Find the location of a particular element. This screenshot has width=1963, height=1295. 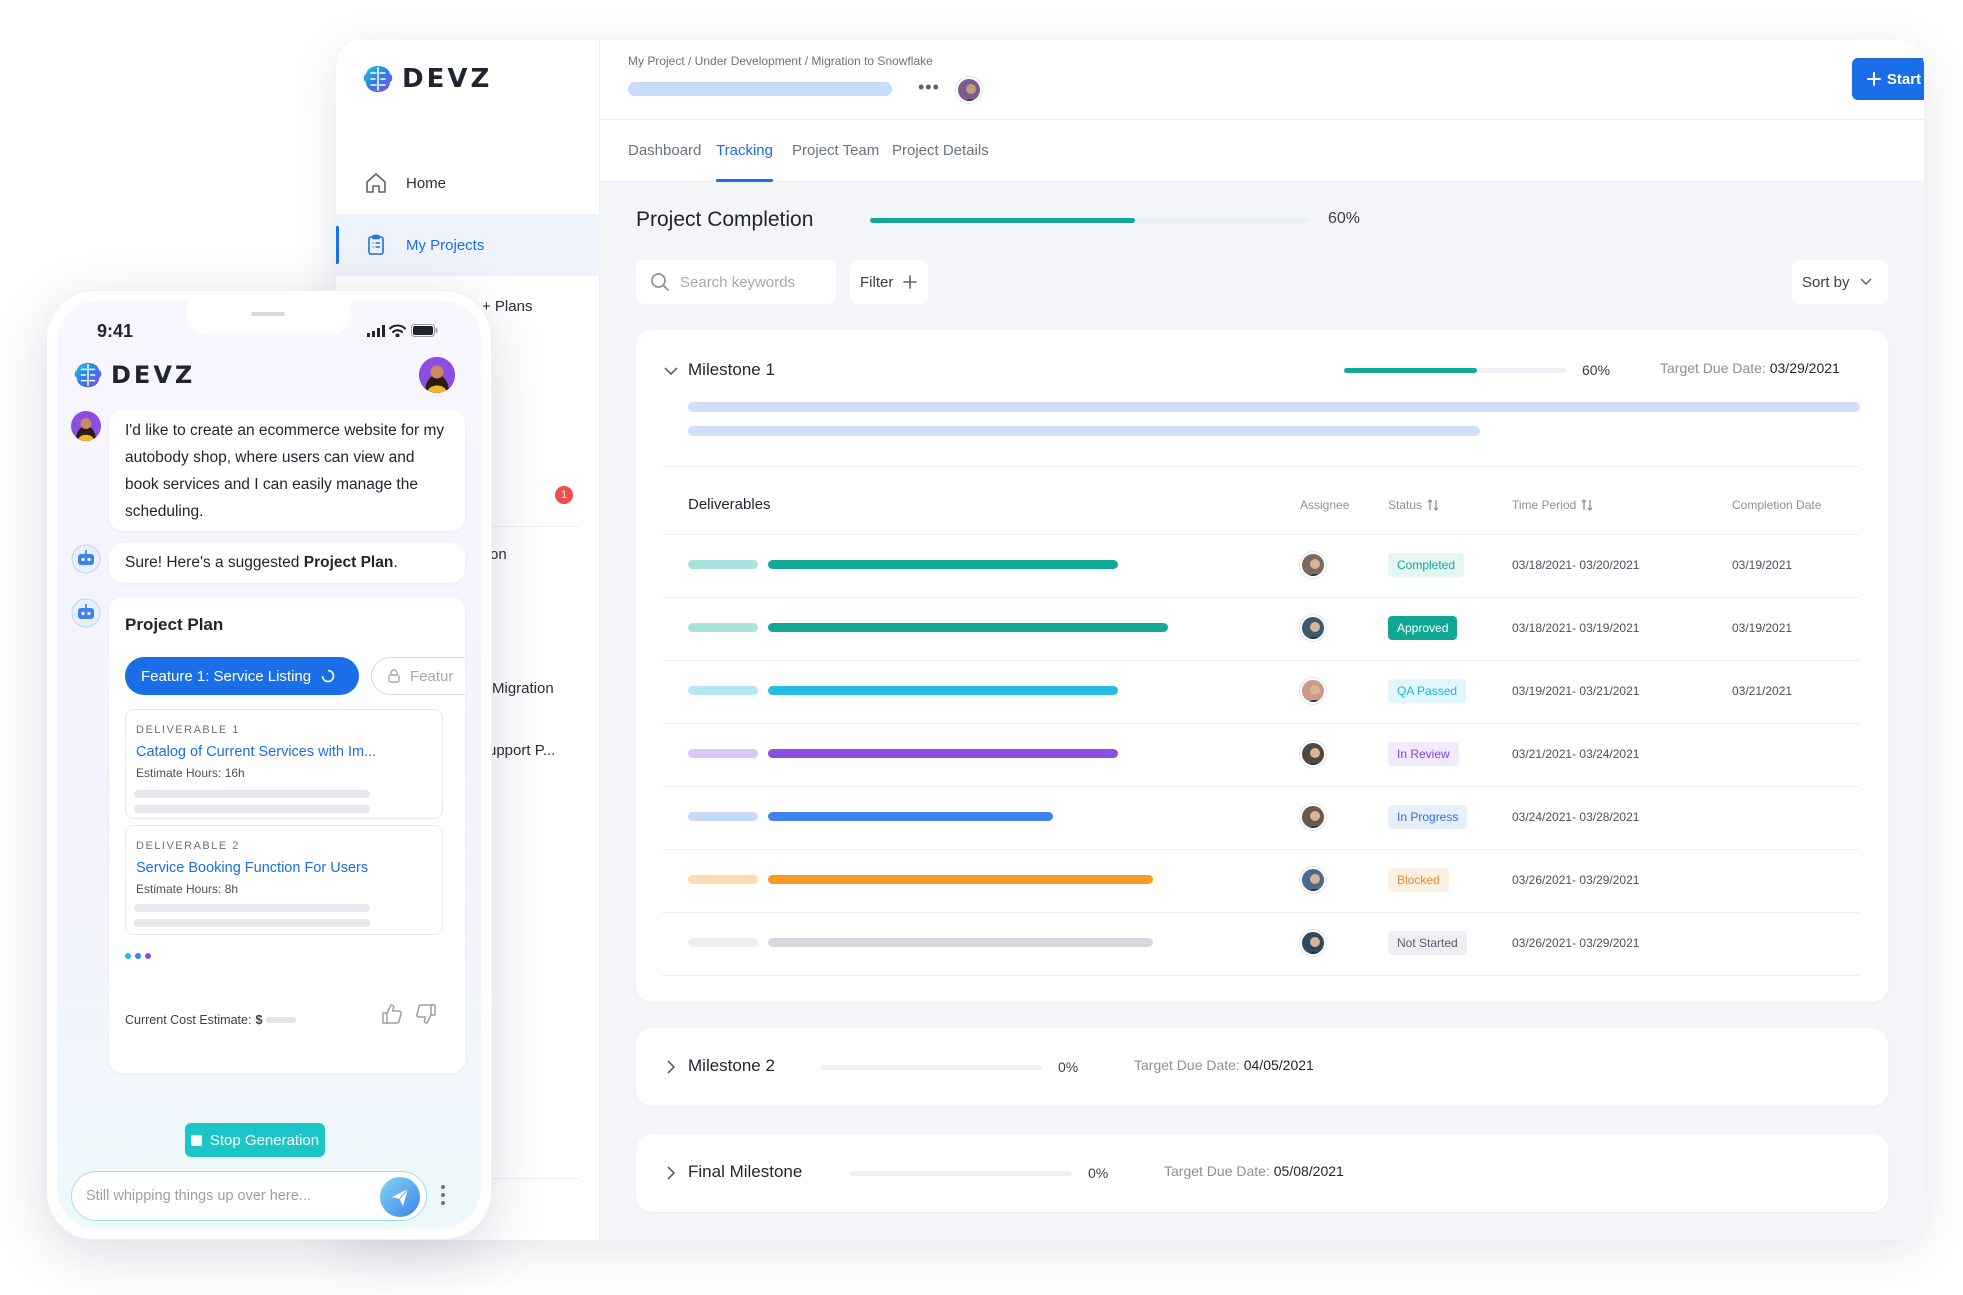

thumbs-up-icon is located at coordinates (392, 1014).